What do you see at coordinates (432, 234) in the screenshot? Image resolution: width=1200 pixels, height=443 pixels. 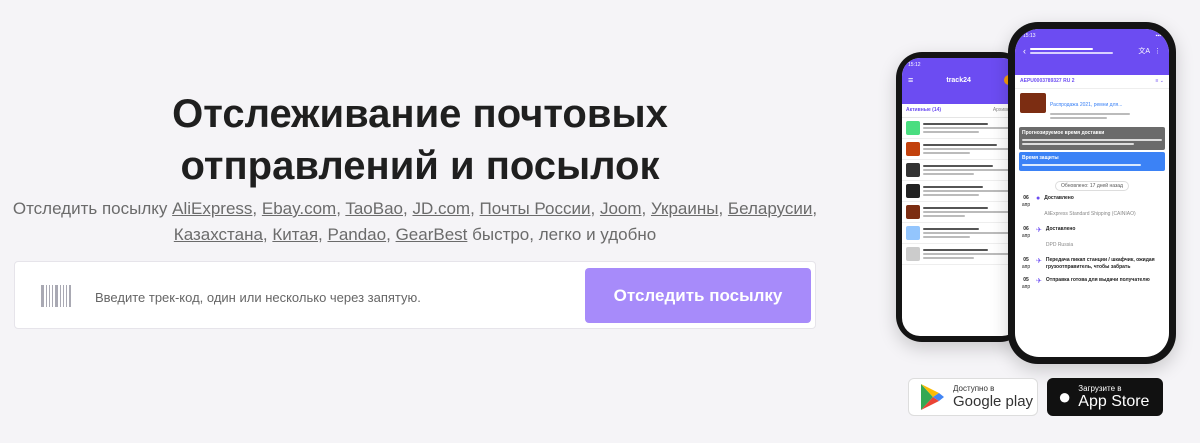 I see `link-gearbest: GearBest` at bounding box center [432, 234].